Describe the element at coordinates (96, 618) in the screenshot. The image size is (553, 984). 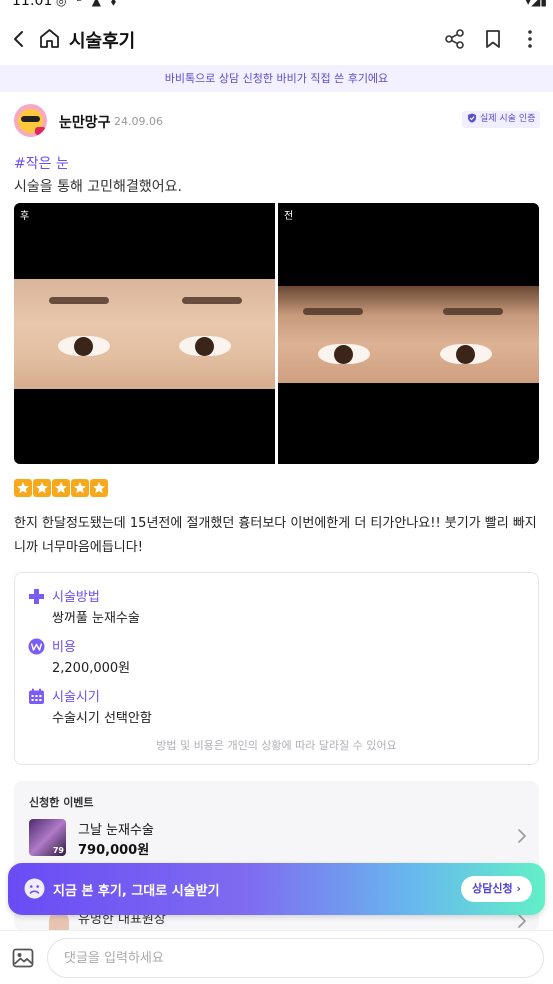
I see `method-value: 쌍꺼풀 눈재수술` at that location.